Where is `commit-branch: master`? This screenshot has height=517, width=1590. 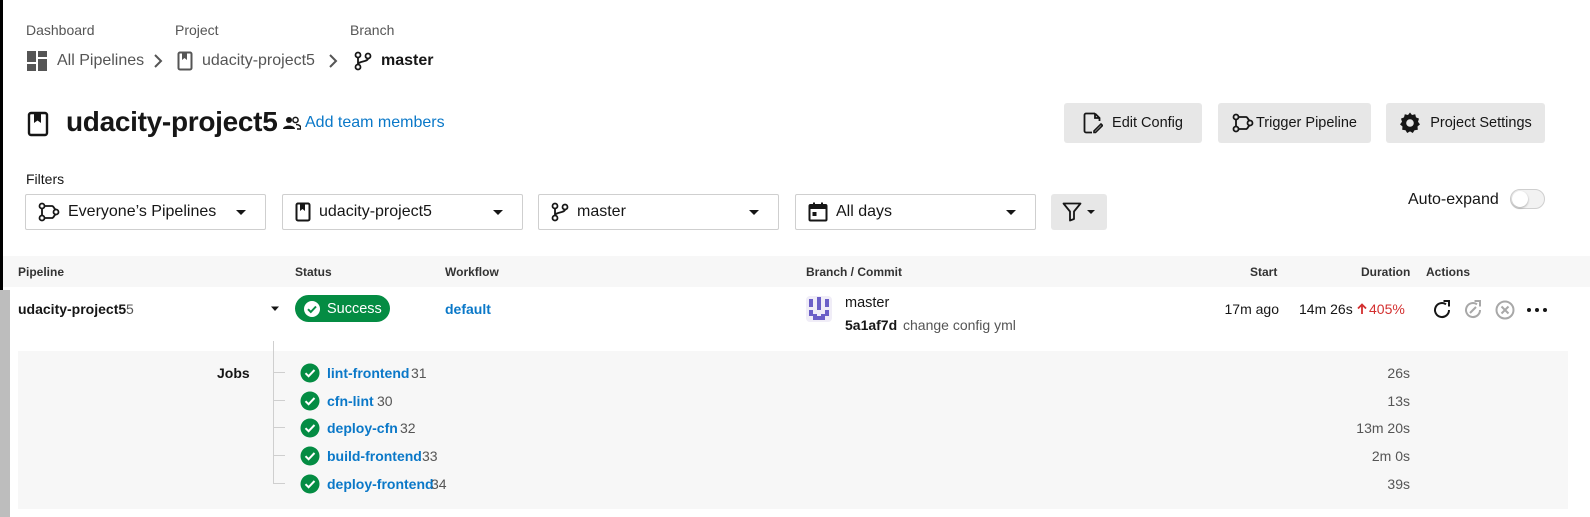
commit-branch: master is located at coordinates (867, 303).